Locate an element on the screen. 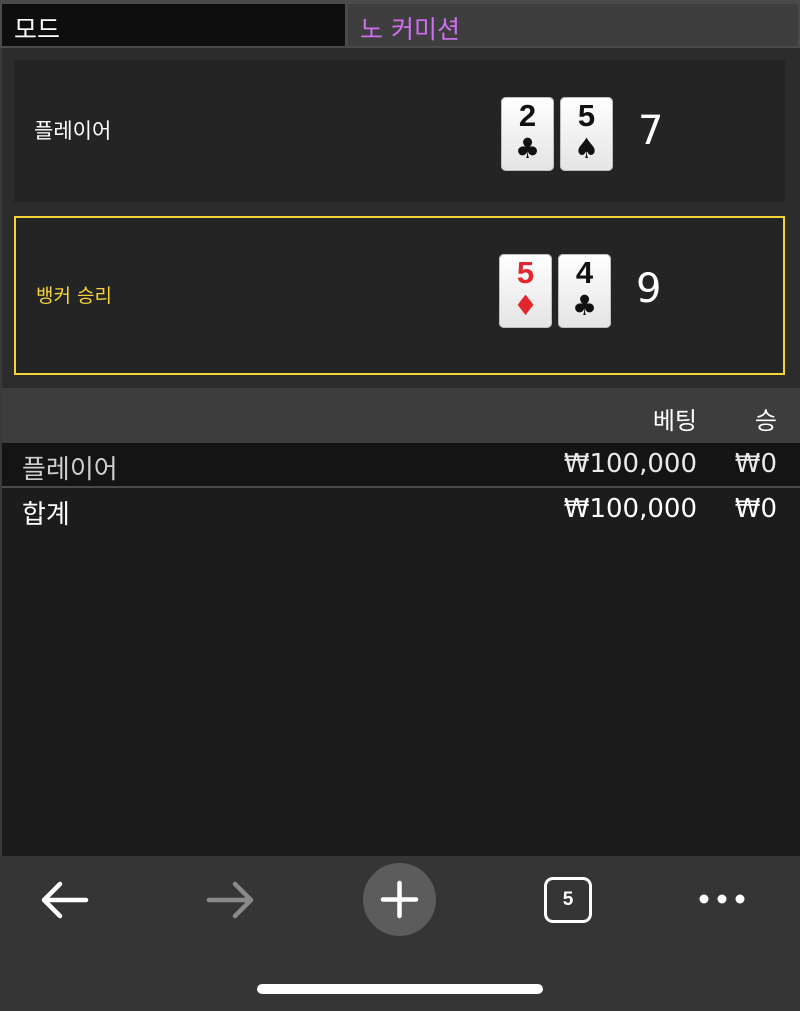 The height and width of the screenshot is (1011, 800). tabs-icon: 5 is located at coordinates (568, 900).